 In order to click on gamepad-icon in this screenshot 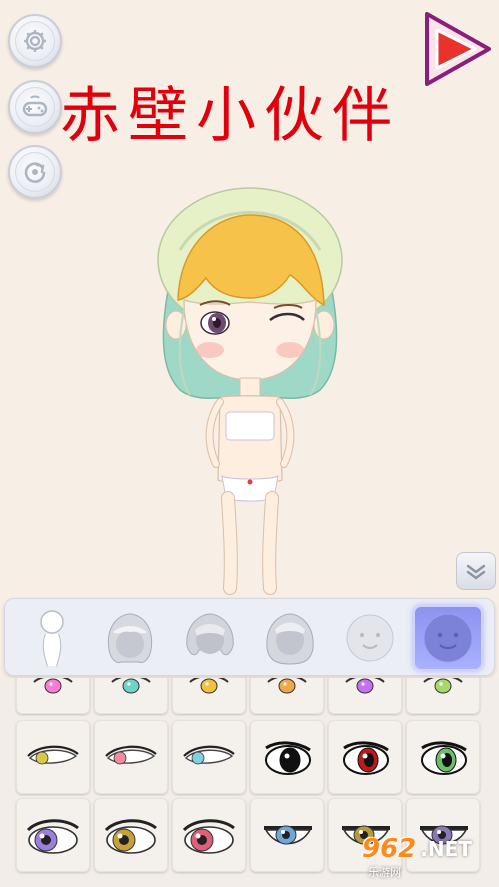, I will do `click(35, 107)`.